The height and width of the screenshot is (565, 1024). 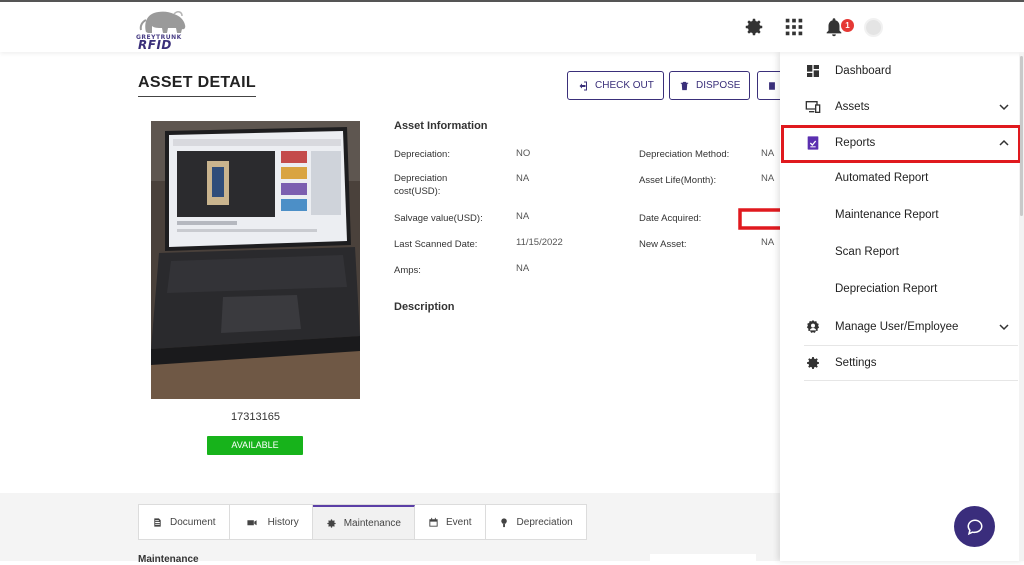 I want to click on last-scanned-date-value: 11/15/2022, so click(x=539, y=242).